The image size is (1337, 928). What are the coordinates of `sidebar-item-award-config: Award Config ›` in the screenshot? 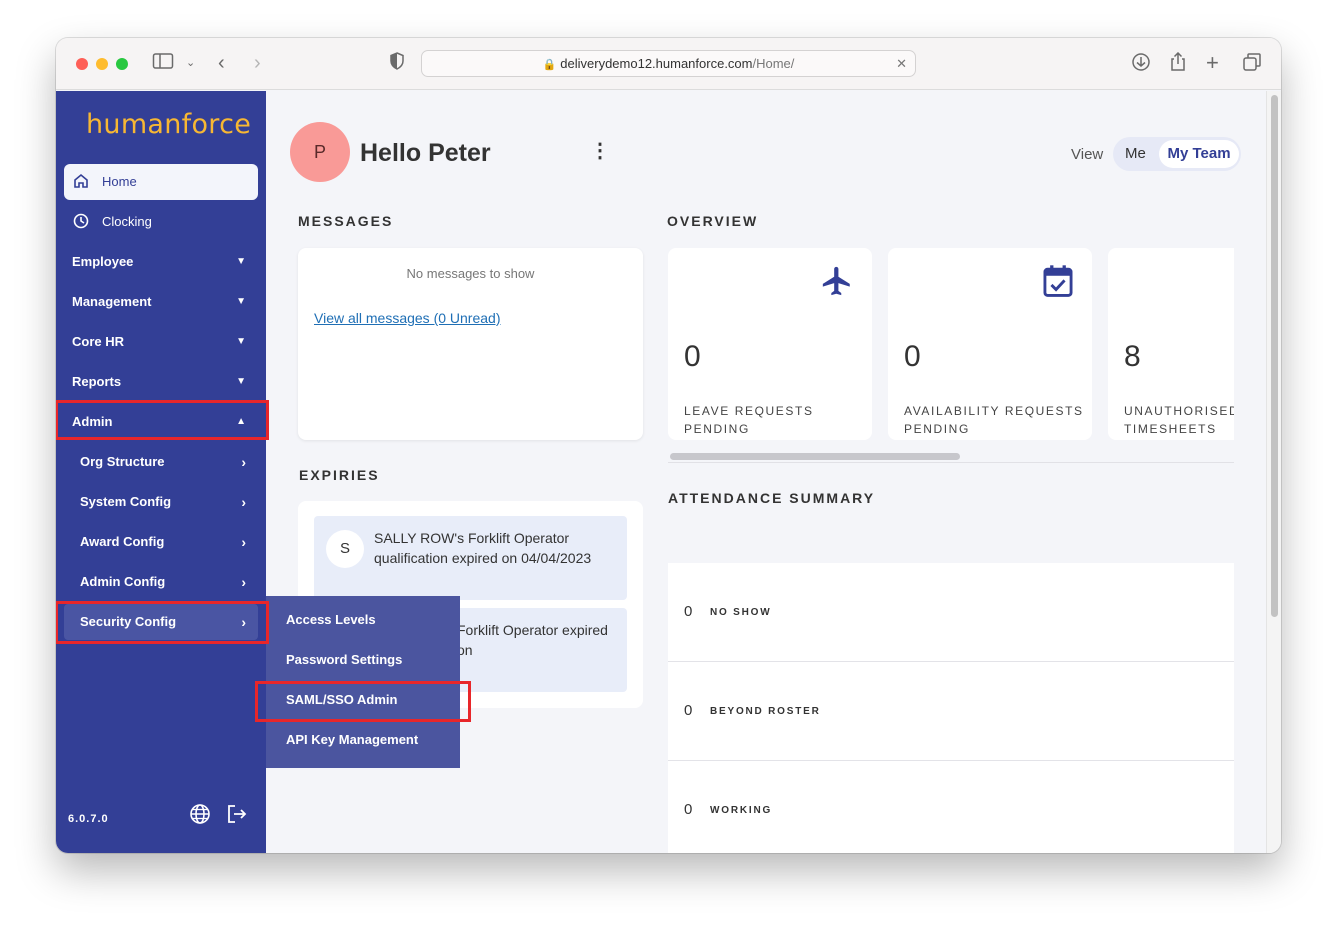 It's located at (161, 542).